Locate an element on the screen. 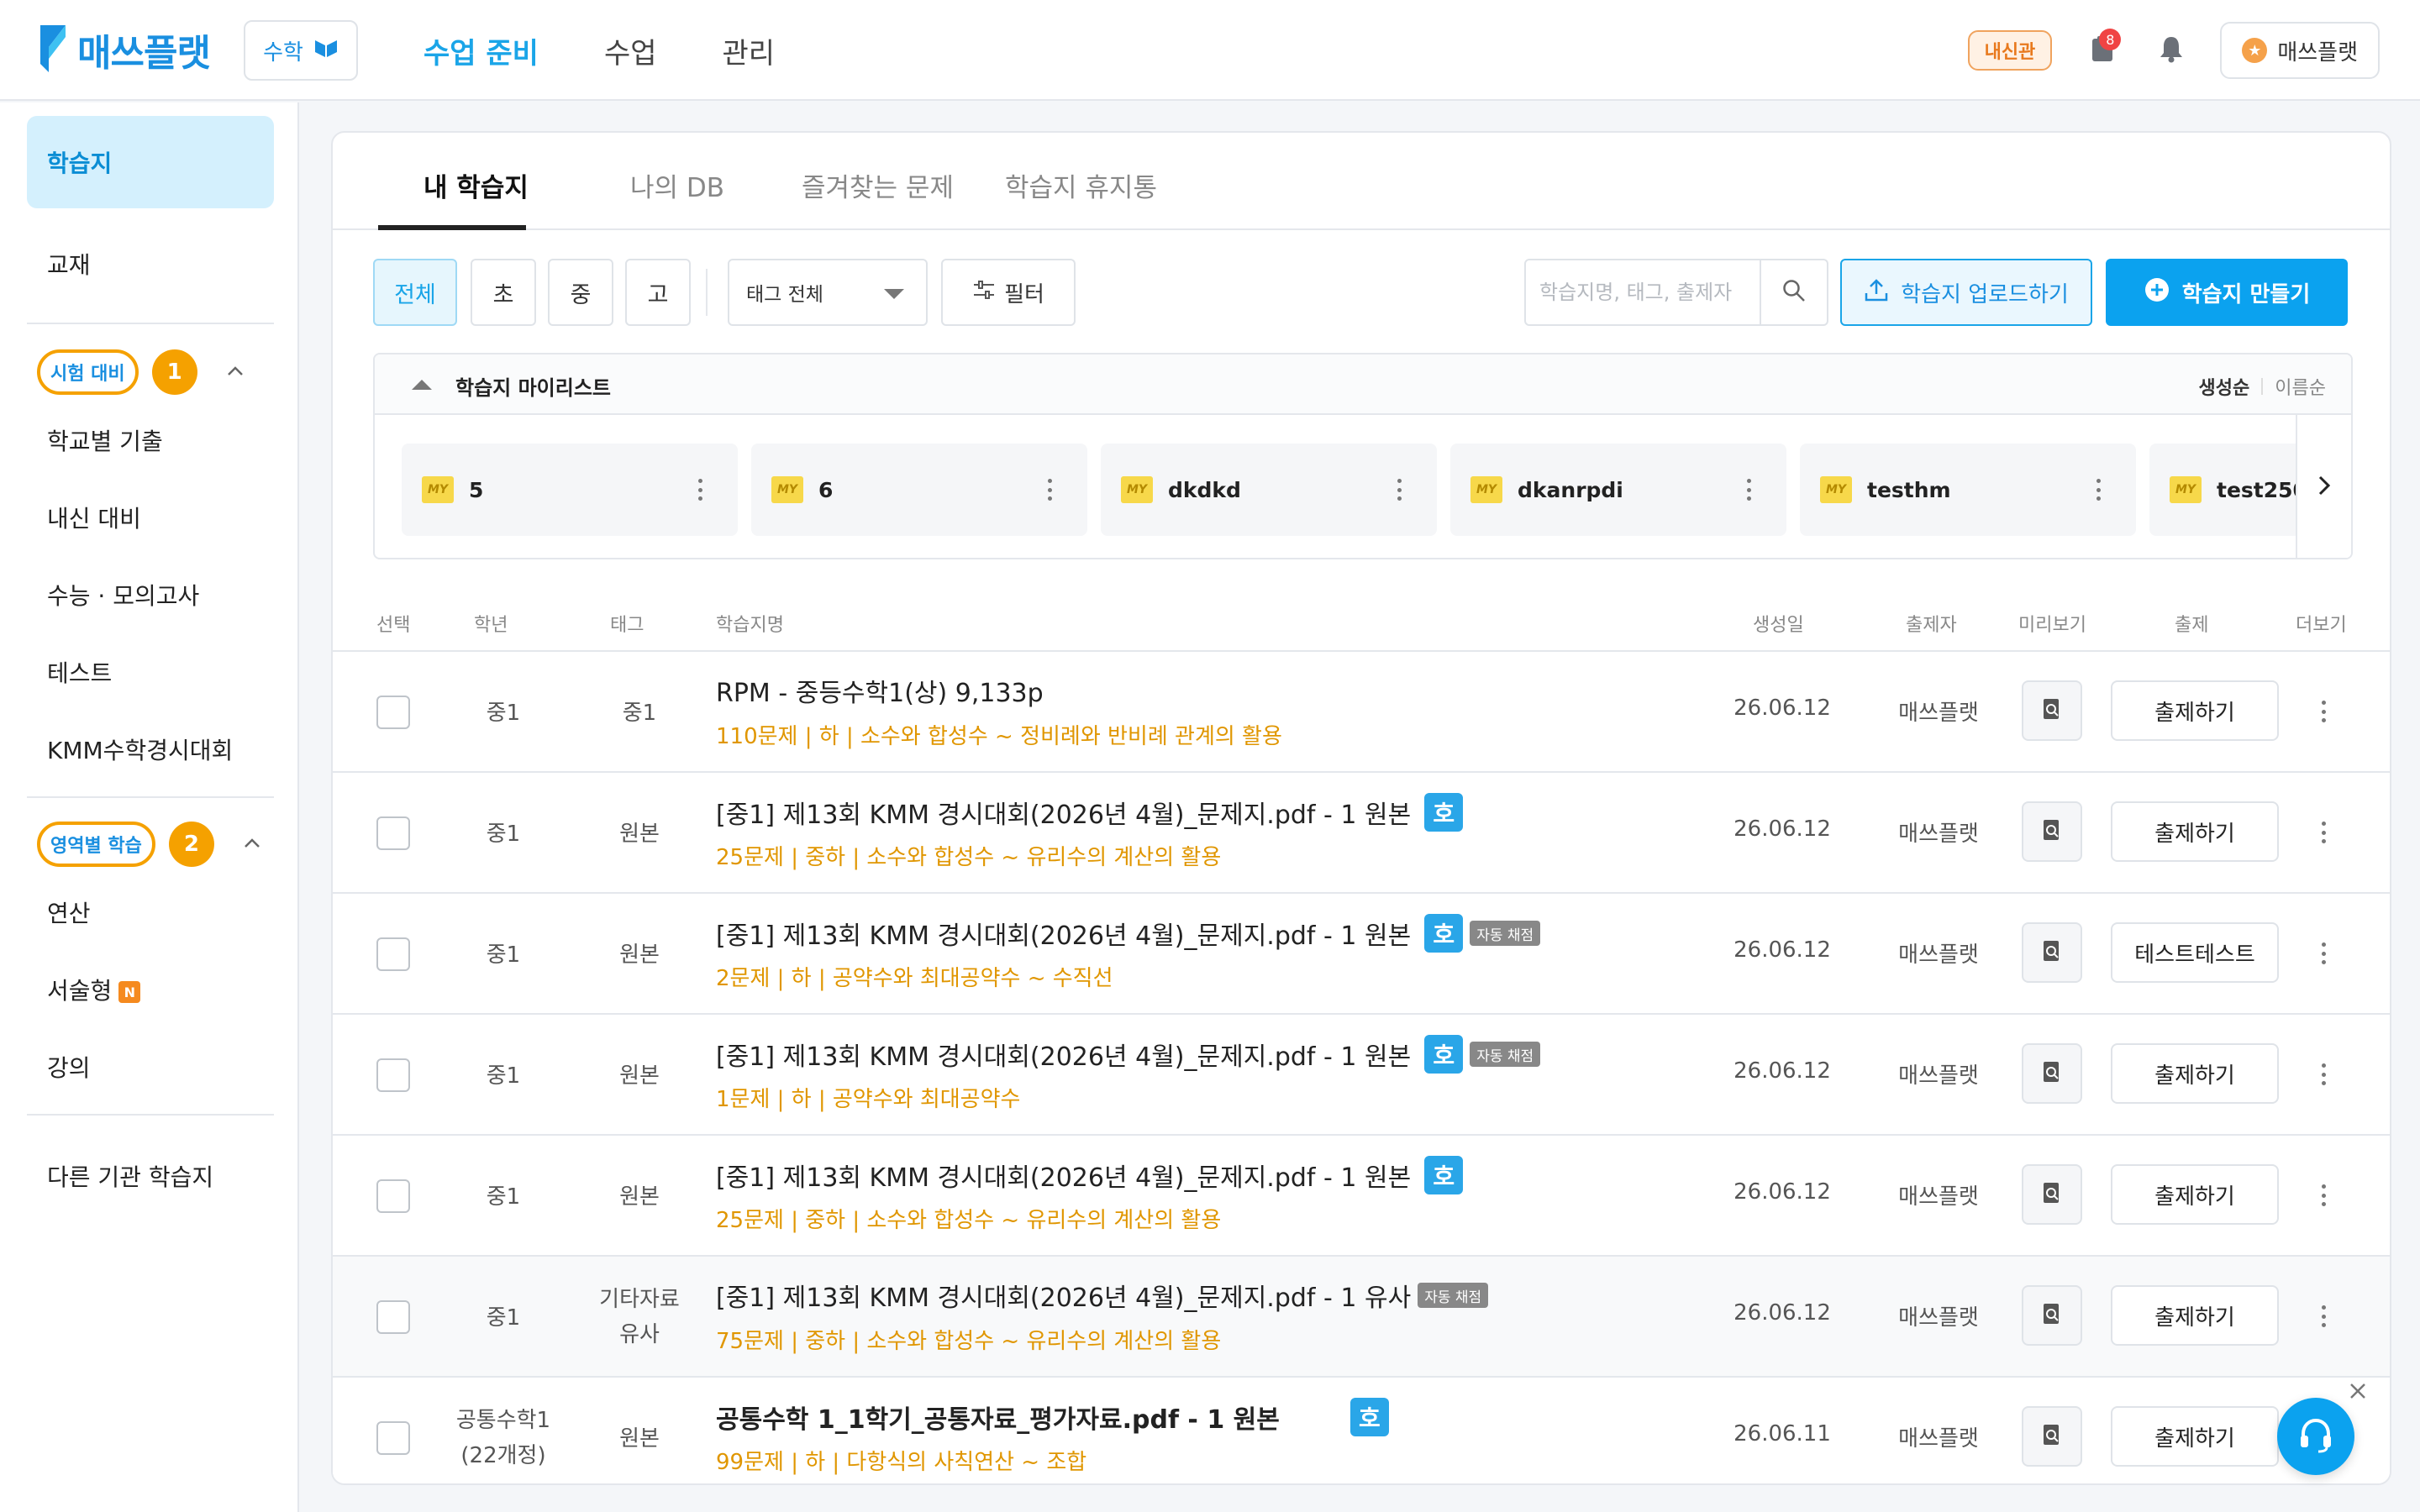 This screenshot has height=1512, width=2420. col-title: 학습지명 is located at coordinates (750, 625).